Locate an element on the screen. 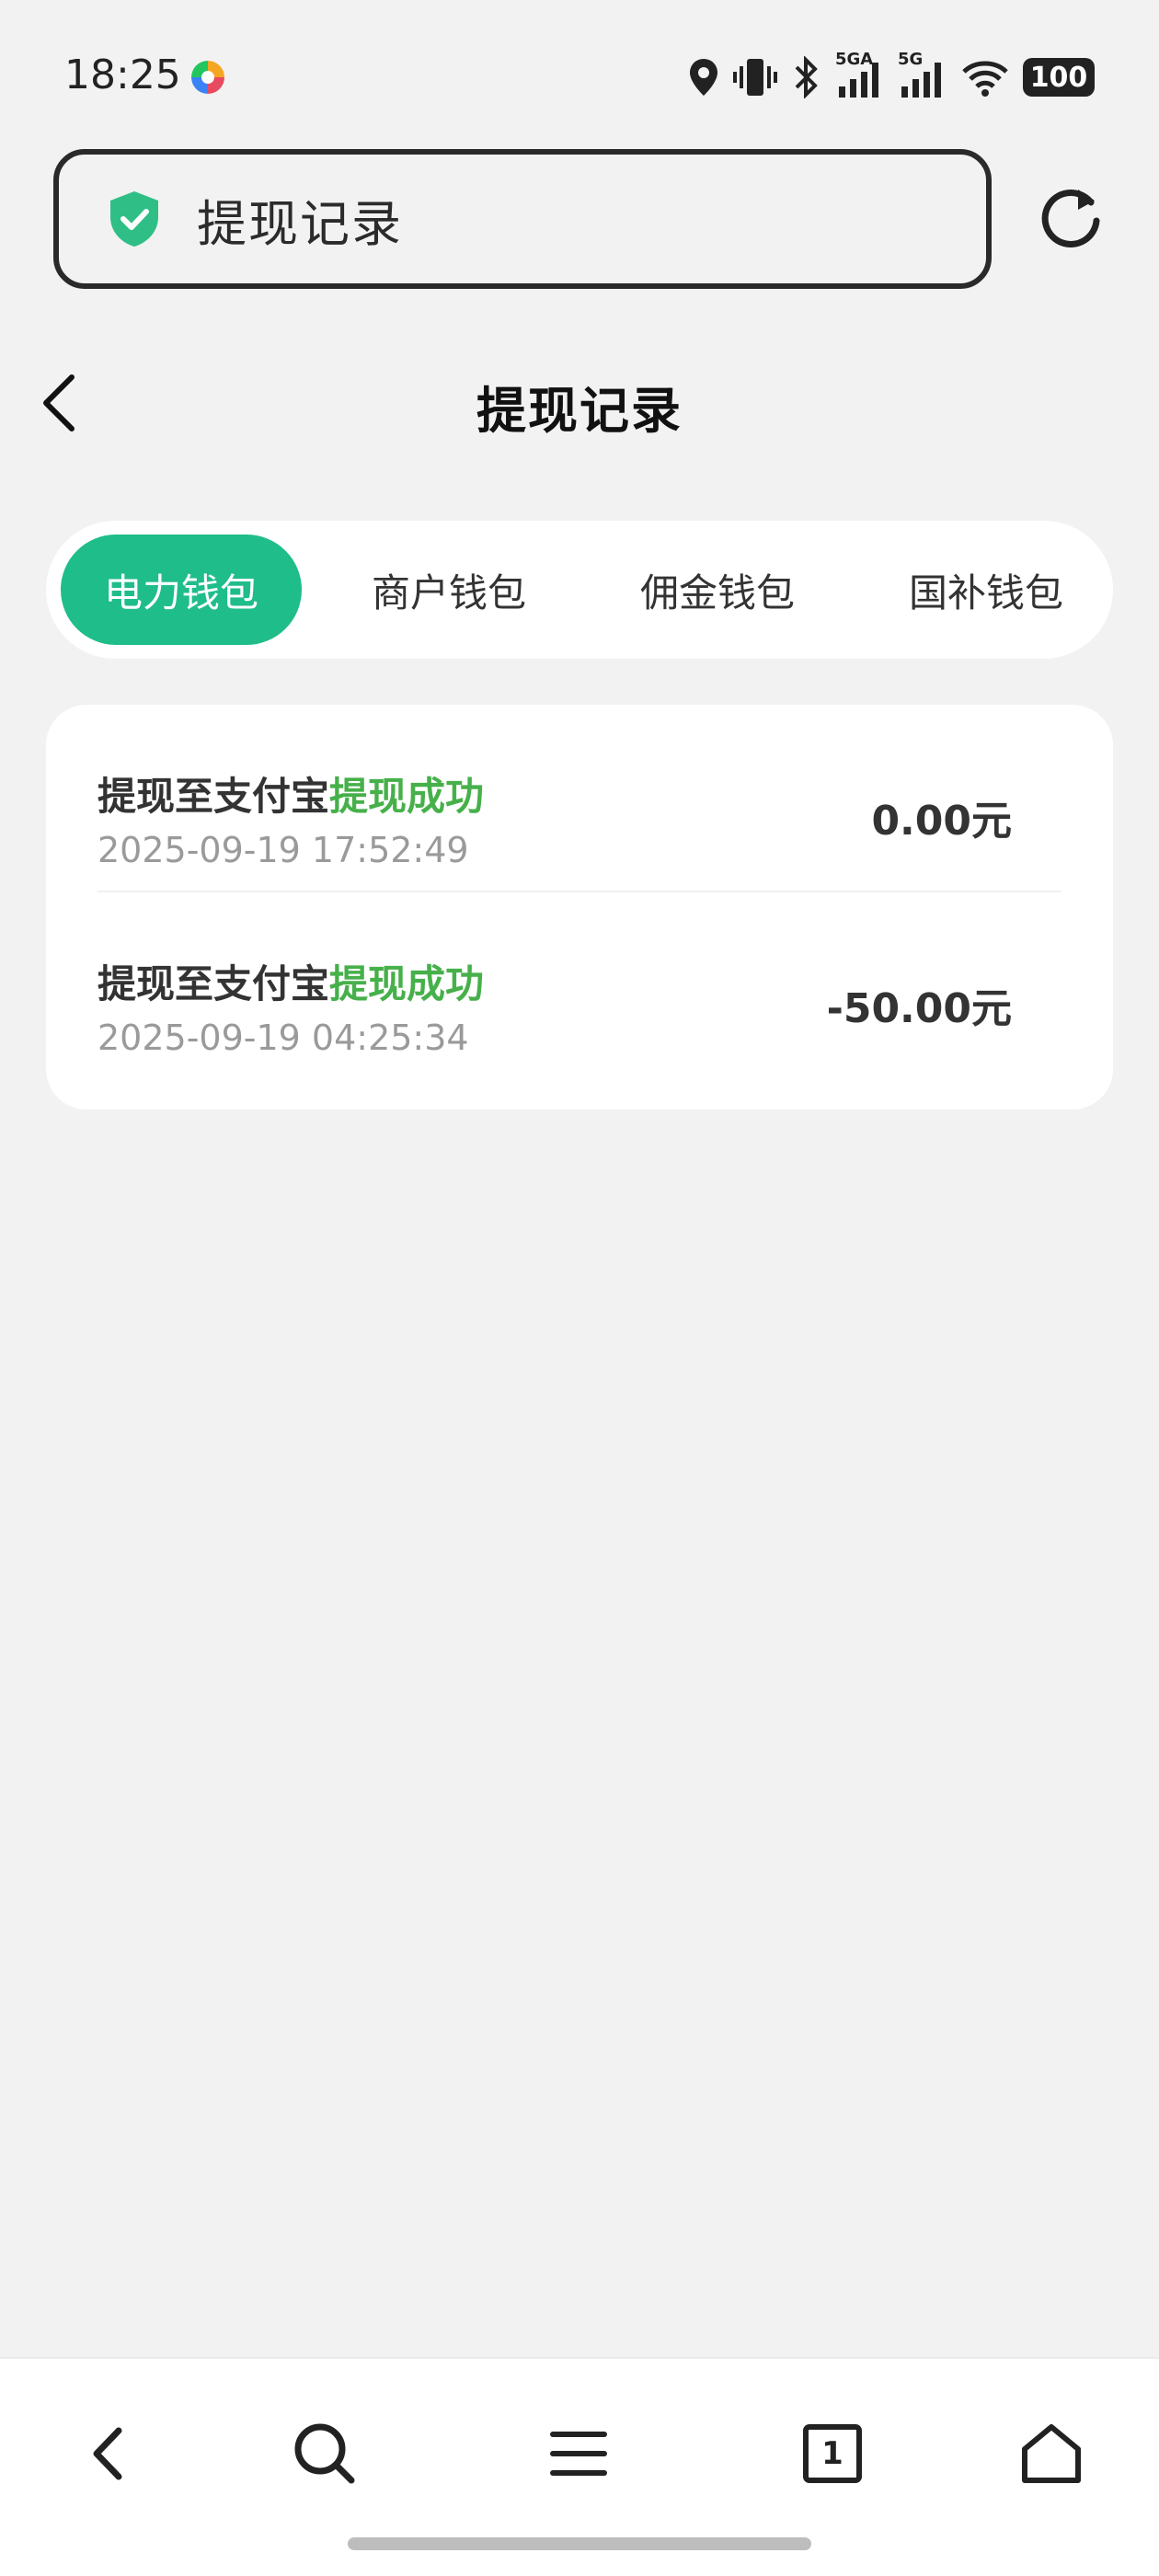 This screenshot has height=2576, width=1159. page-title: 提现记录 is located at coordinates (579, 411).